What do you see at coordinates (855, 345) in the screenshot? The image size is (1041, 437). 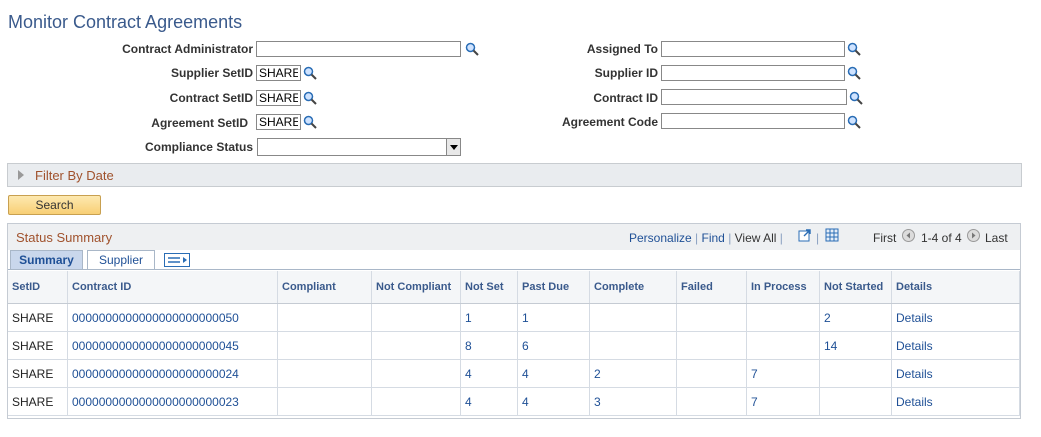 I see `cell-not-started-link: 14` at bounding box center [855, 345].